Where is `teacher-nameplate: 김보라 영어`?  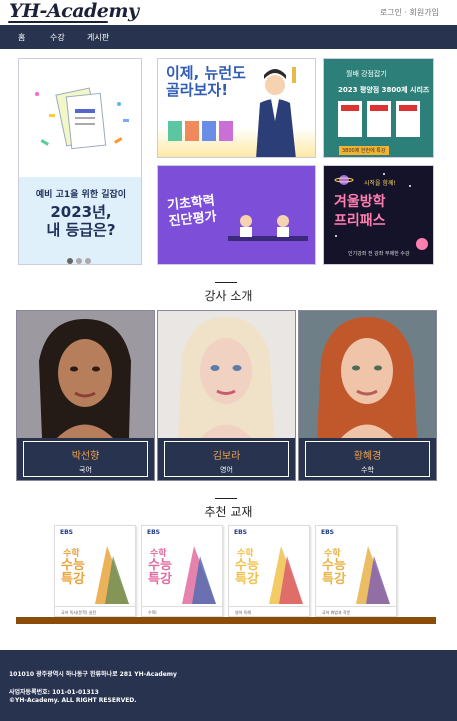
teacher-nameplate: 김보라 영어 is located at coordinates (226, 459).